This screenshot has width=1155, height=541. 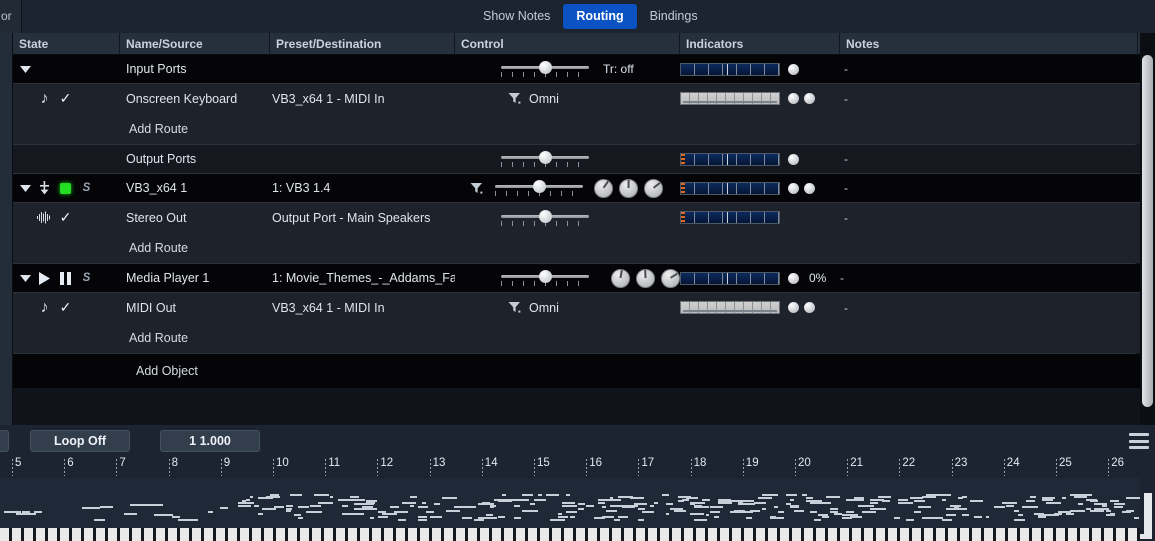 I want to click on midi-activity-meter, so click(x=730, y=69).